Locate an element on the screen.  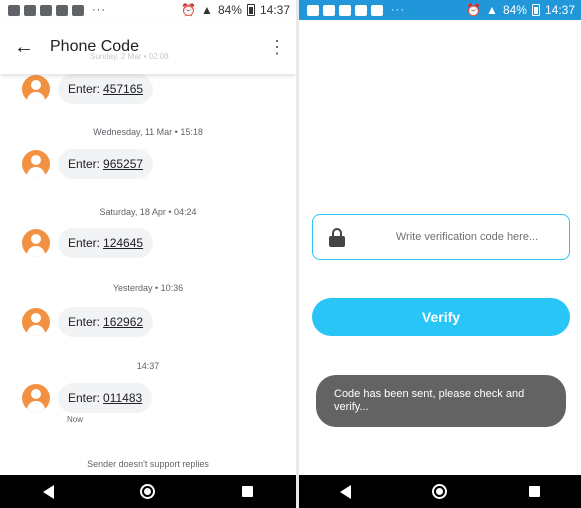
message-bubble: Enter: 162962 is located at coordinates (106, 322).